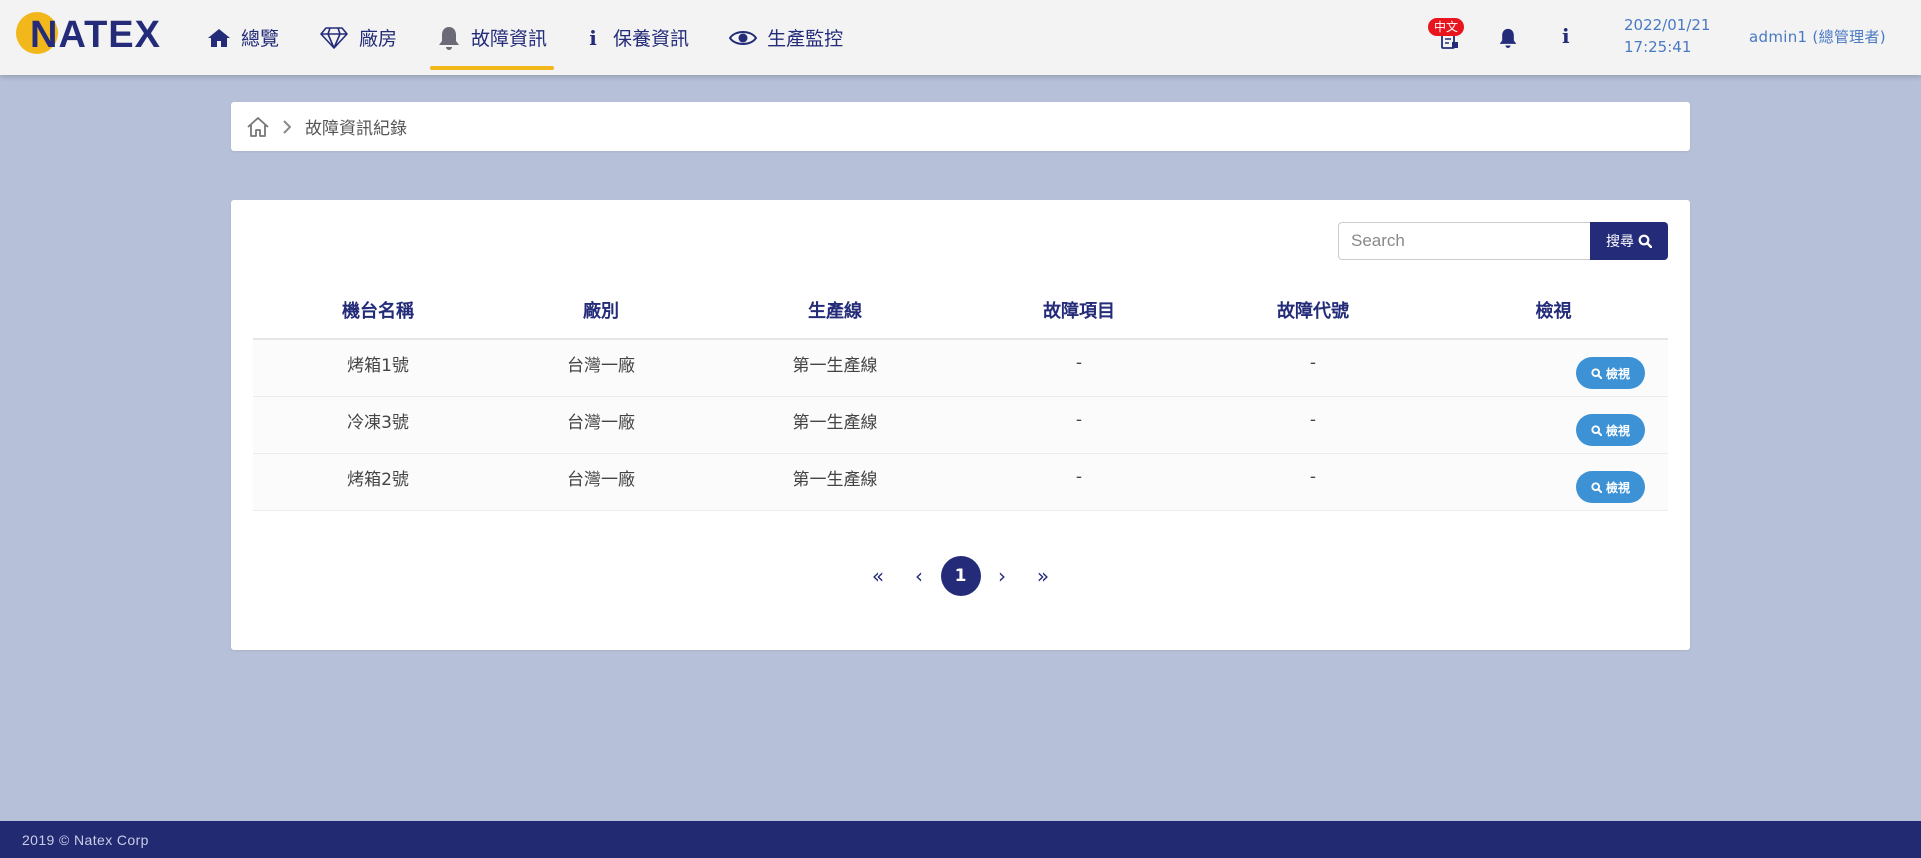 Image resolution: width=1921 pixels, height=858 pixels. I want to click on date-text: 2022/01/21, so click(1667, 25).